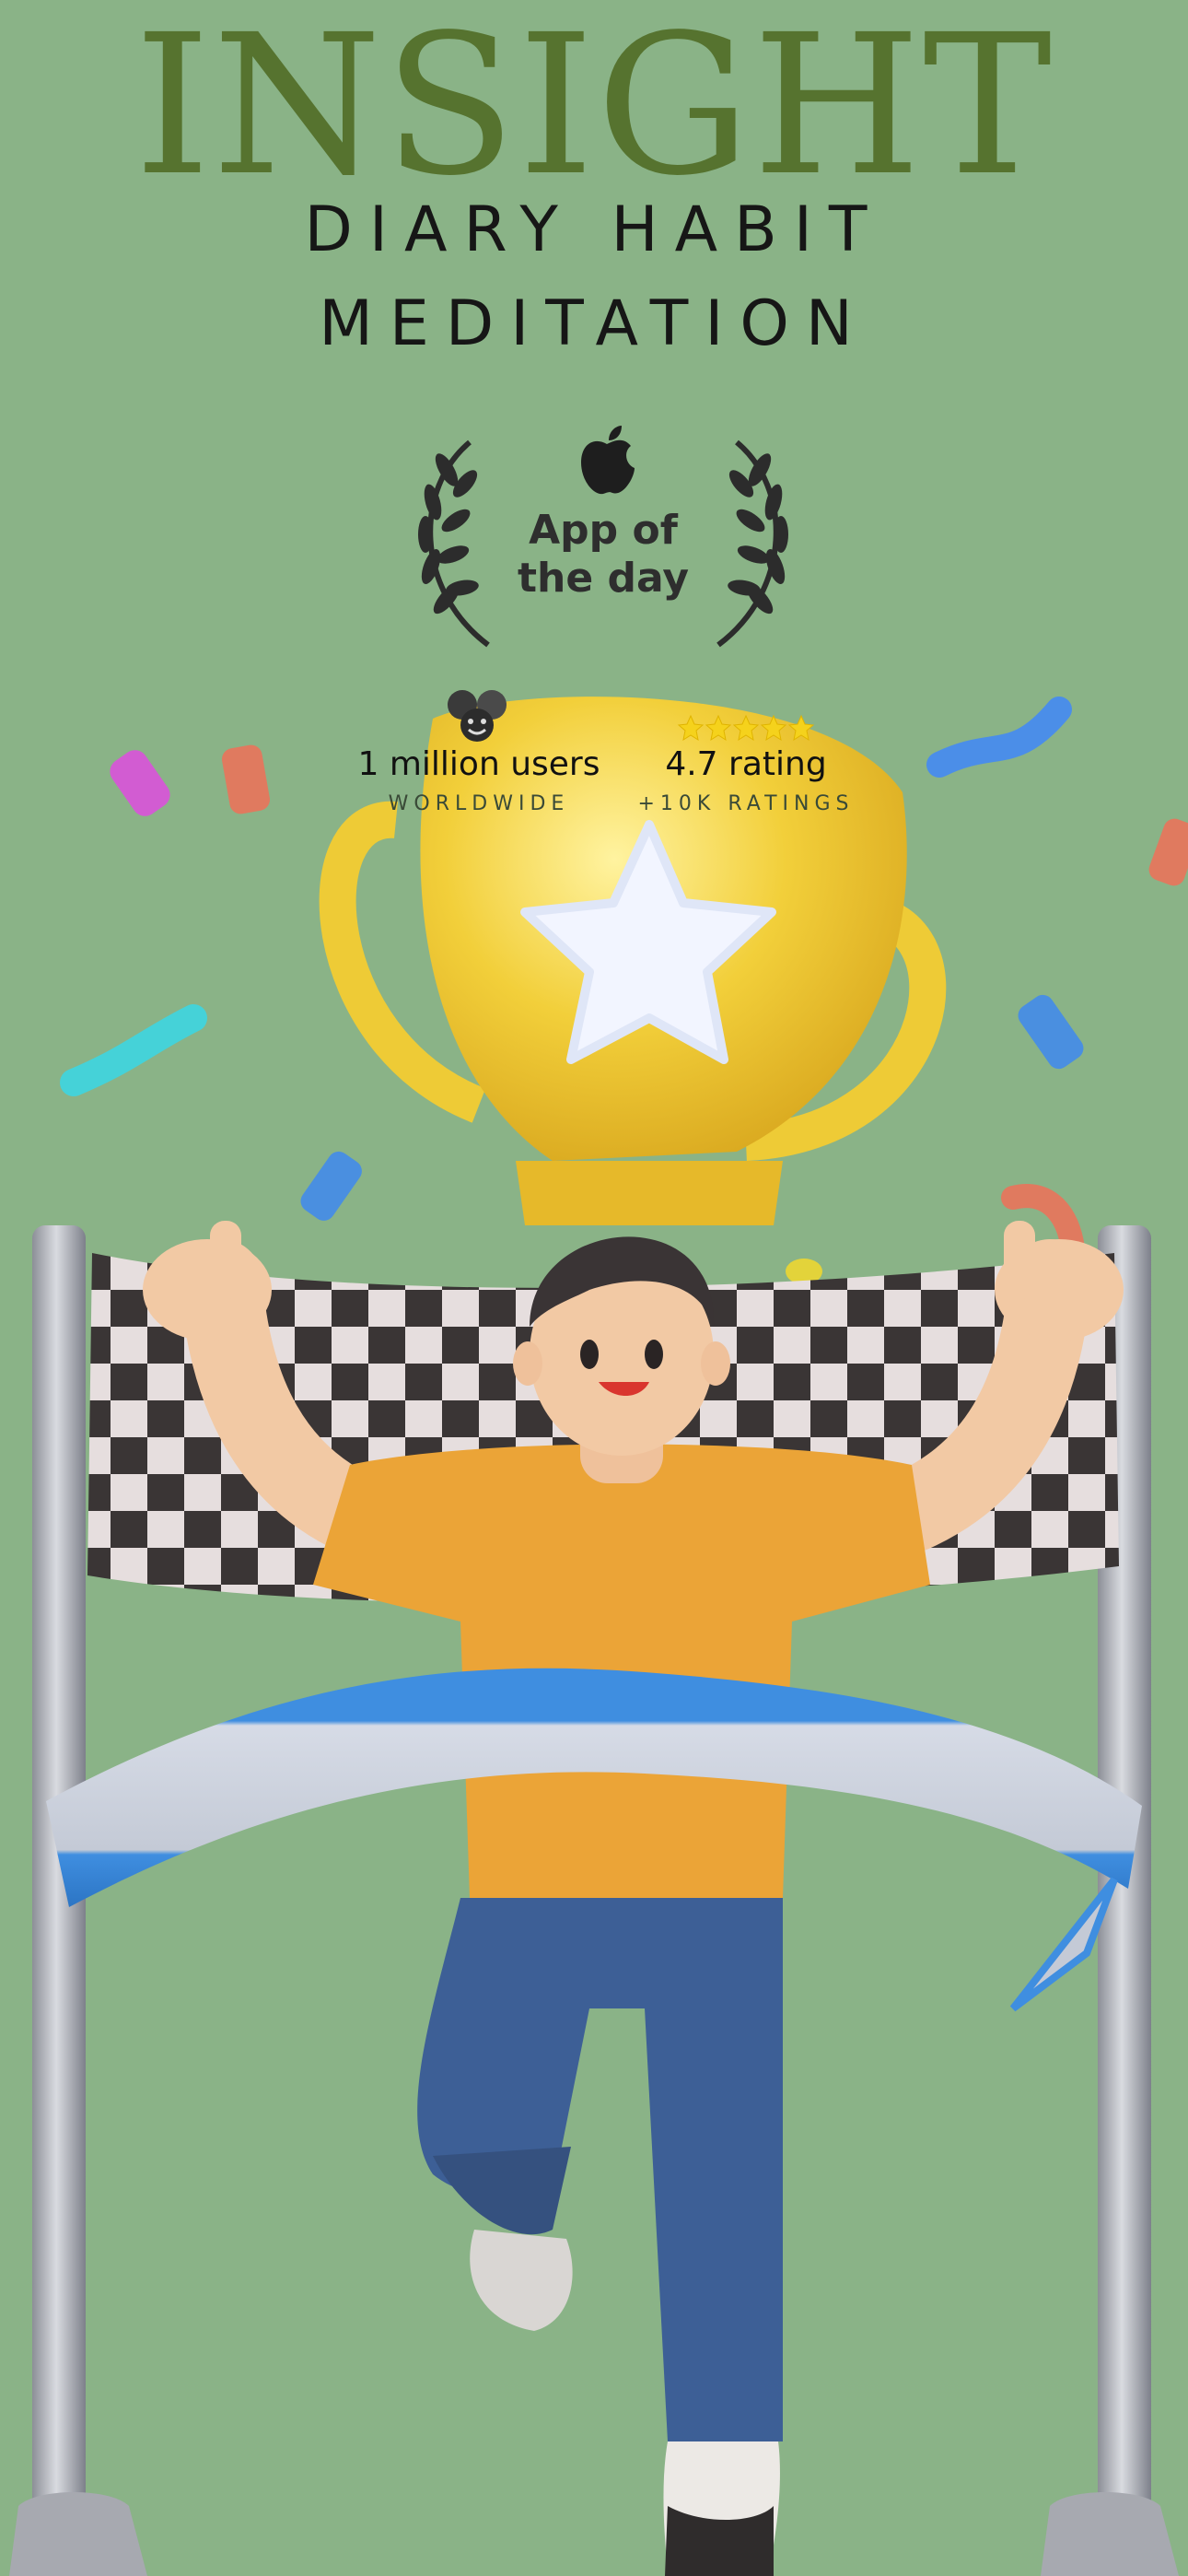  Describe the element at coordinates (746, 729) in the screenshot. I see `five-stars-icon` at that location.